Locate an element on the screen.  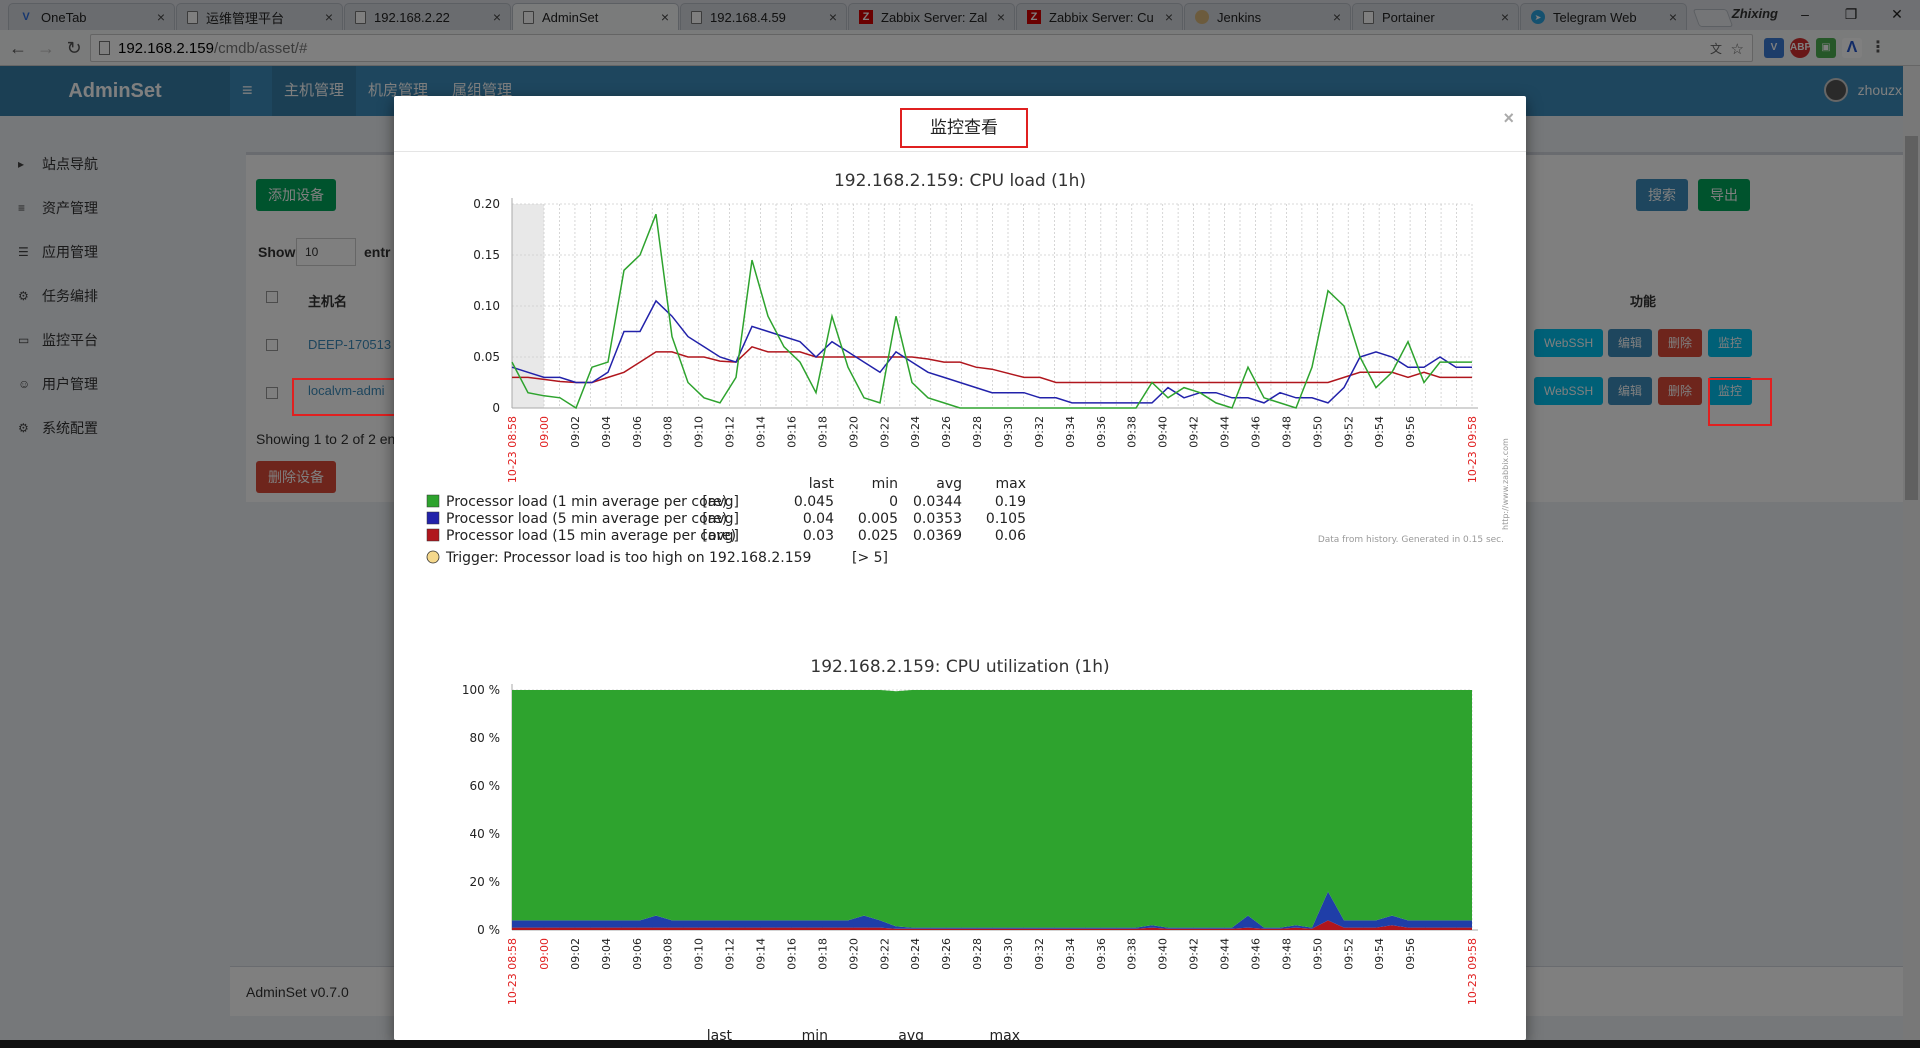
watermark: http://www.zabbix.com is located at coordinates (1505, 484).